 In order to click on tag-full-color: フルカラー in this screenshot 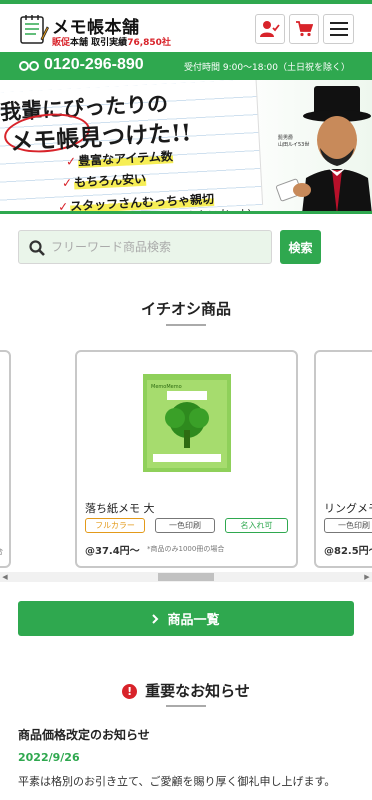, I will do `click(115, 525)`.